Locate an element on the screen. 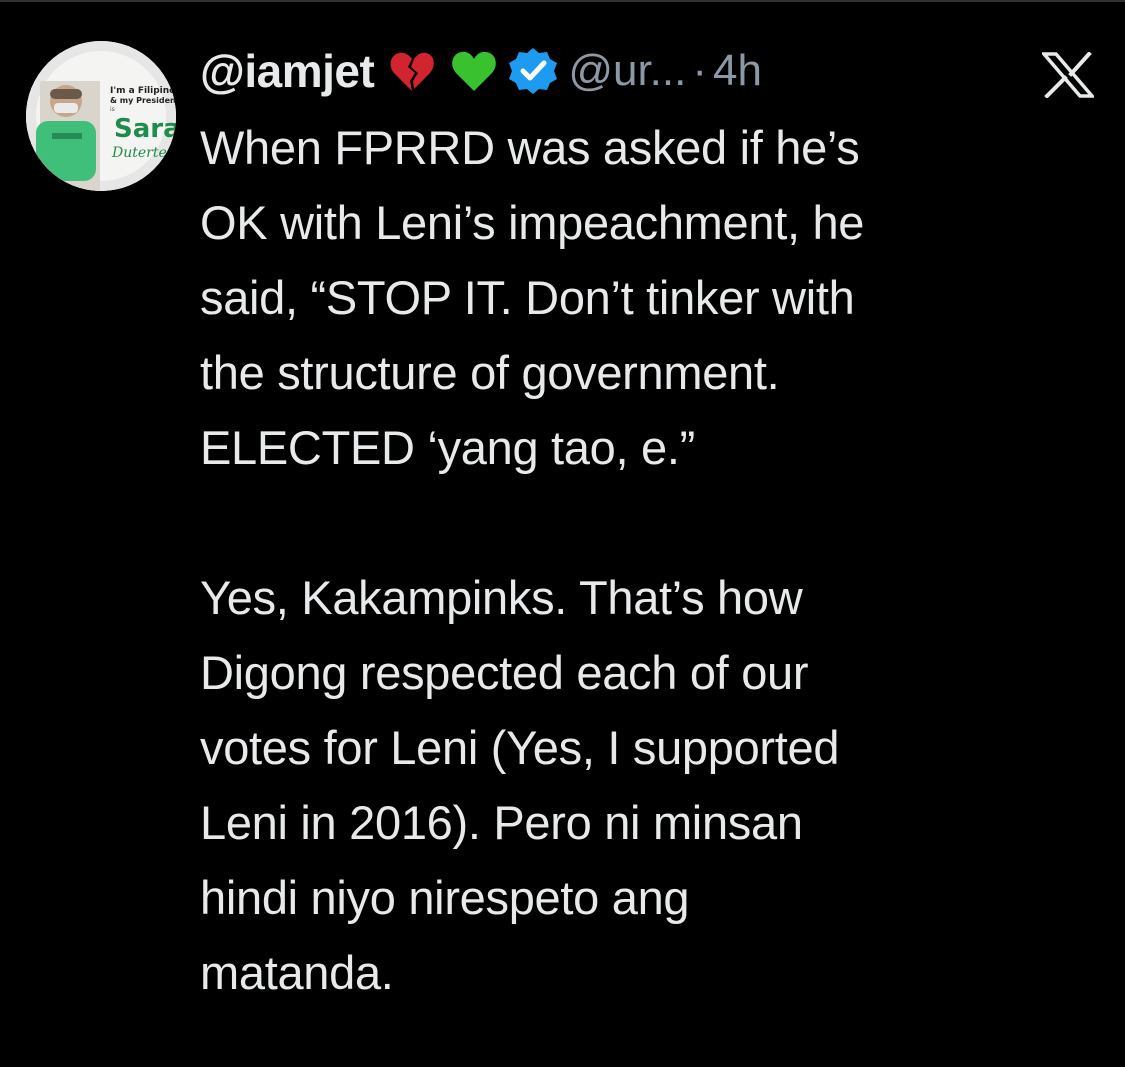 The height and width of the screenshot is (1067, 1125). verified-badge-icon is located at coordinates (533, 71).